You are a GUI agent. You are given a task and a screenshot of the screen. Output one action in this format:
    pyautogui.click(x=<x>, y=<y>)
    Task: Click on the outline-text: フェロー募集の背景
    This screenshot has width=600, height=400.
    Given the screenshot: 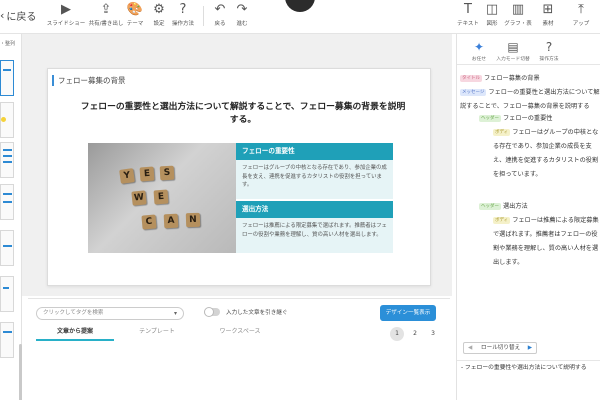 What is the action you would take?
    pyautogui.click(x=512, y=78)
    